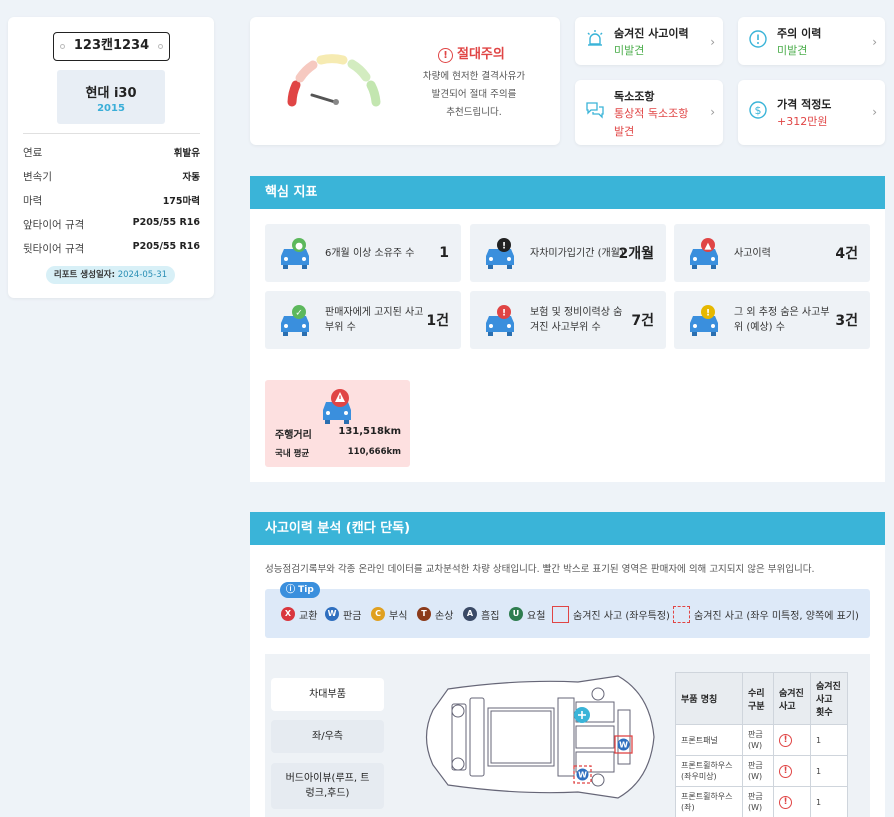 The image size is (894, 817). I want to click on legend-label: 흠집, so click(490, 616).